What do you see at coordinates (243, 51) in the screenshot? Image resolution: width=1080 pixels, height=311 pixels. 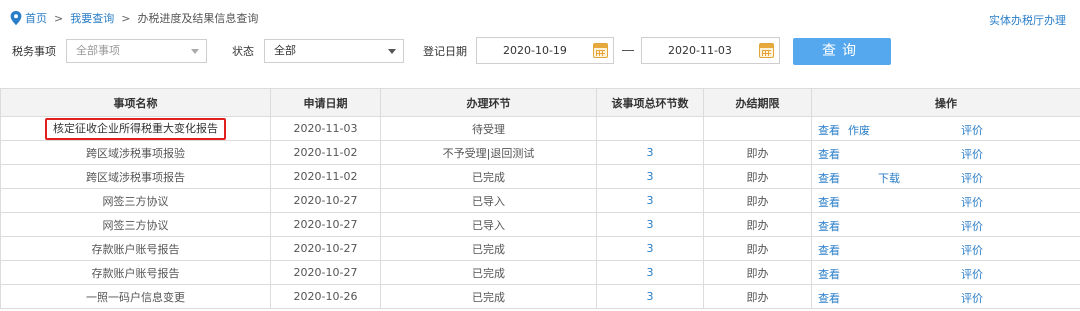 I see `status-label: 状态` at bounding box center [243, 51].